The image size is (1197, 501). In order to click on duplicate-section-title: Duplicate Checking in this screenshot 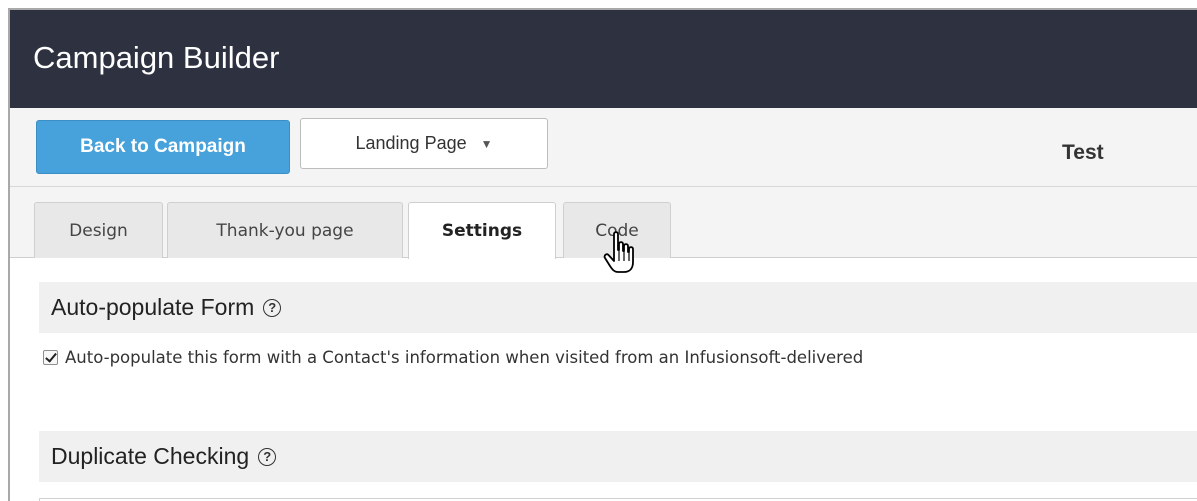, I will do `click(150, 456)`.